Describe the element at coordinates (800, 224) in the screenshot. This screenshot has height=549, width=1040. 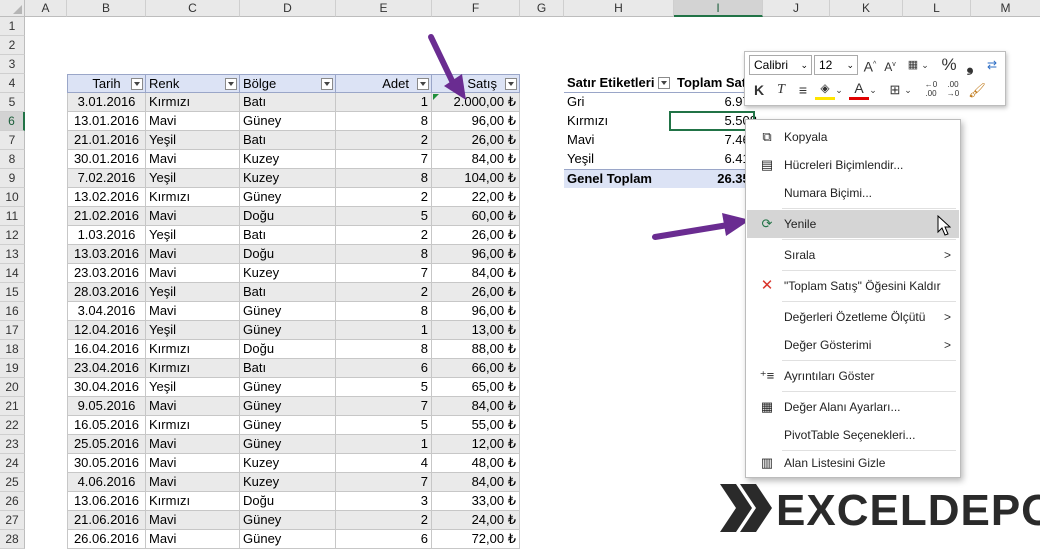
I see `menu-item-label: Yenile` at that location.